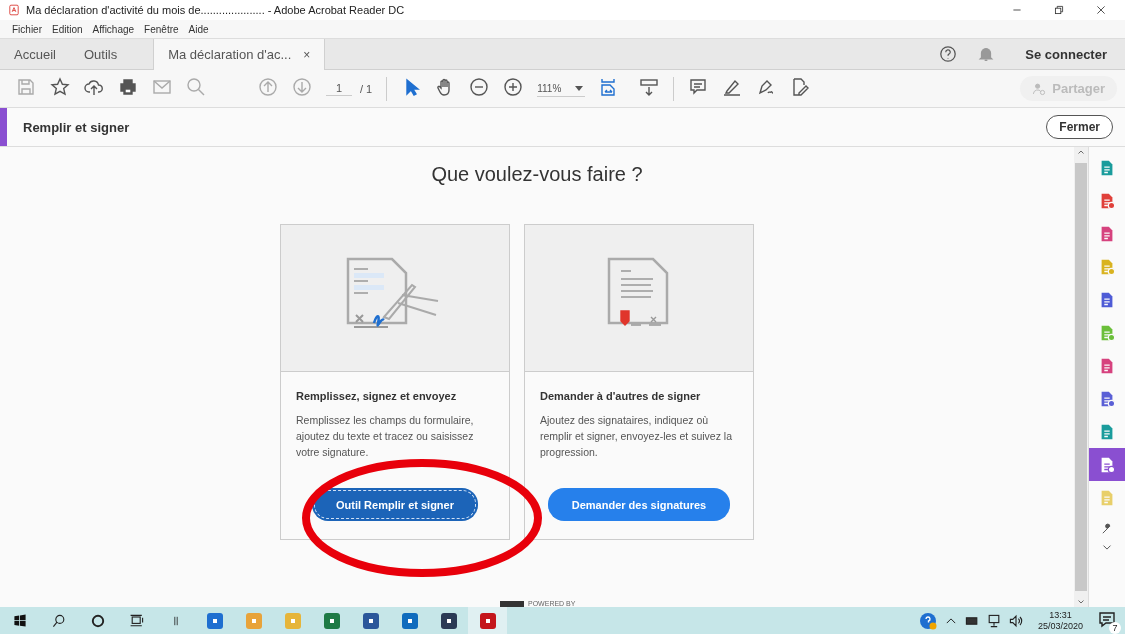 Image resolution: width=1125 pixels, height=634 pixels. Describe the element at coordinates (136, 620) in the screenshot. I see `task-view-icon` at that location.